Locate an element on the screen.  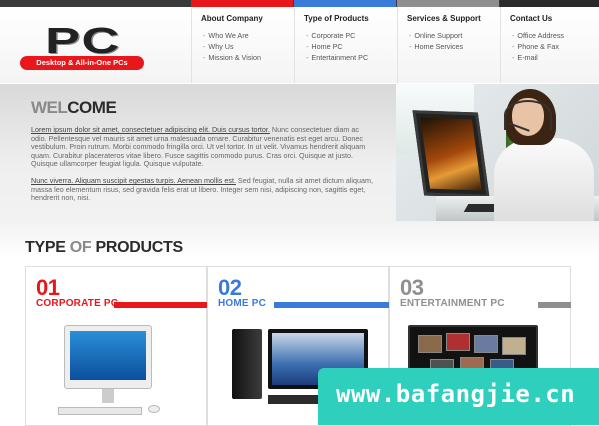
nav-link: - Office Address is located at coordinates (555, 35).